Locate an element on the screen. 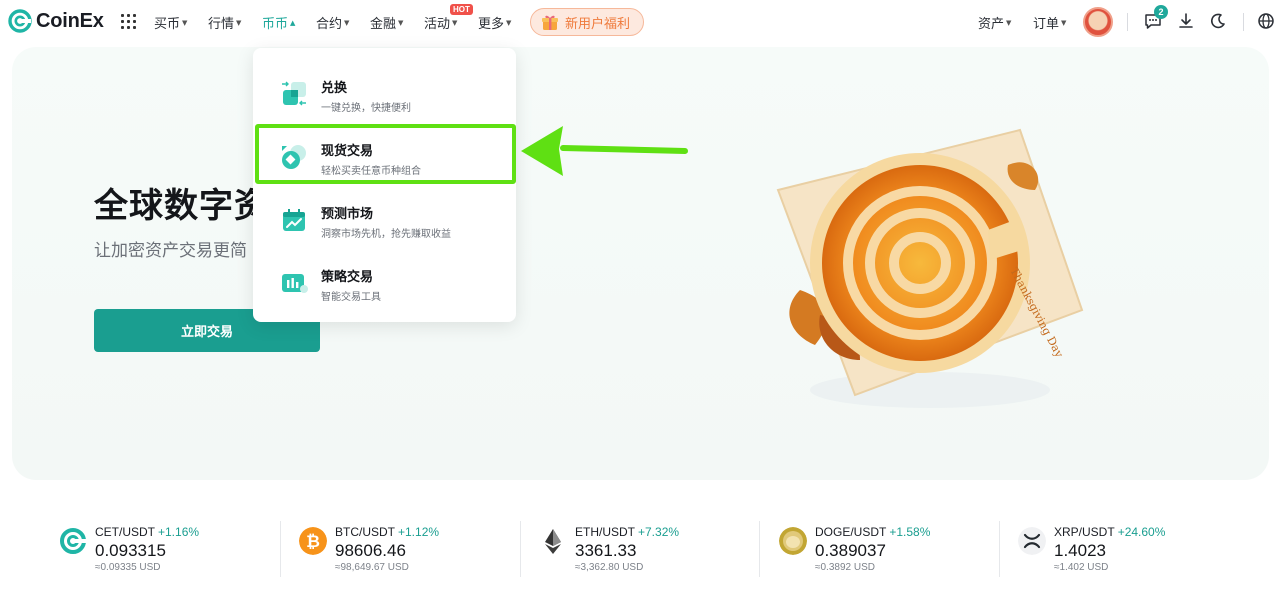 This screenshot has height=611, width=1286. pair-name: DOGE/USDT is located at coordinates (851, 532).